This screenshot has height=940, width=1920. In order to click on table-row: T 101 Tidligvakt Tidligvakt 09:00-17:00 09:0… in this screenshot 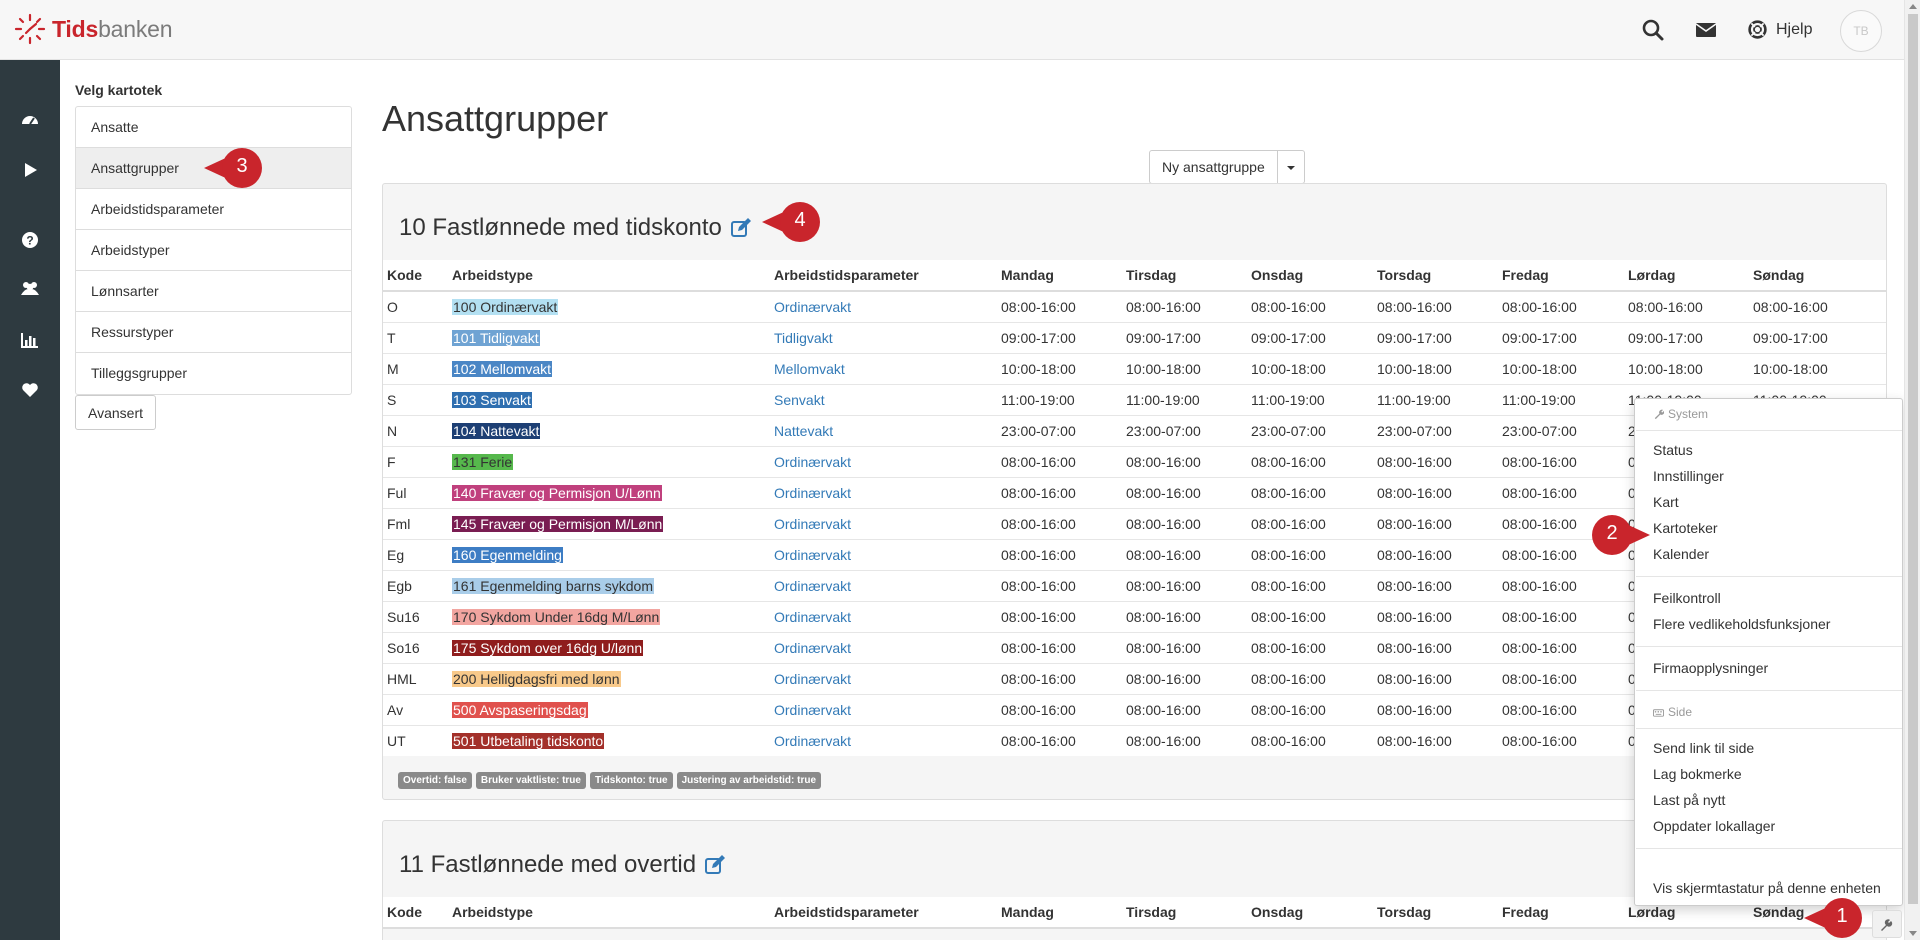, I will do `click(1134, 337)`.